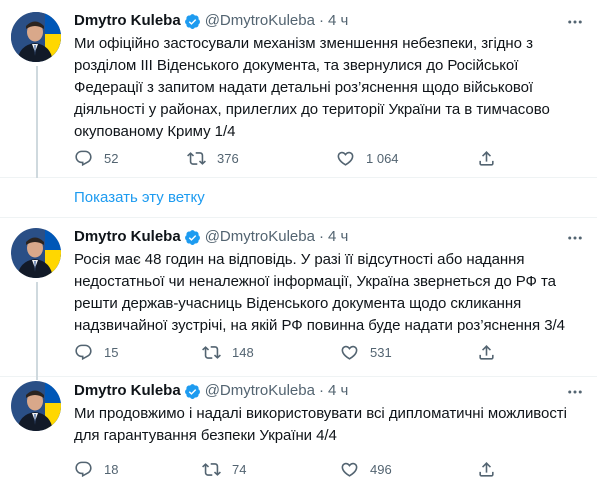  What do you see at coordinates (213, 158) in the screenshot?
I see `retweet-button: 376` at bounding box center [213, 158].